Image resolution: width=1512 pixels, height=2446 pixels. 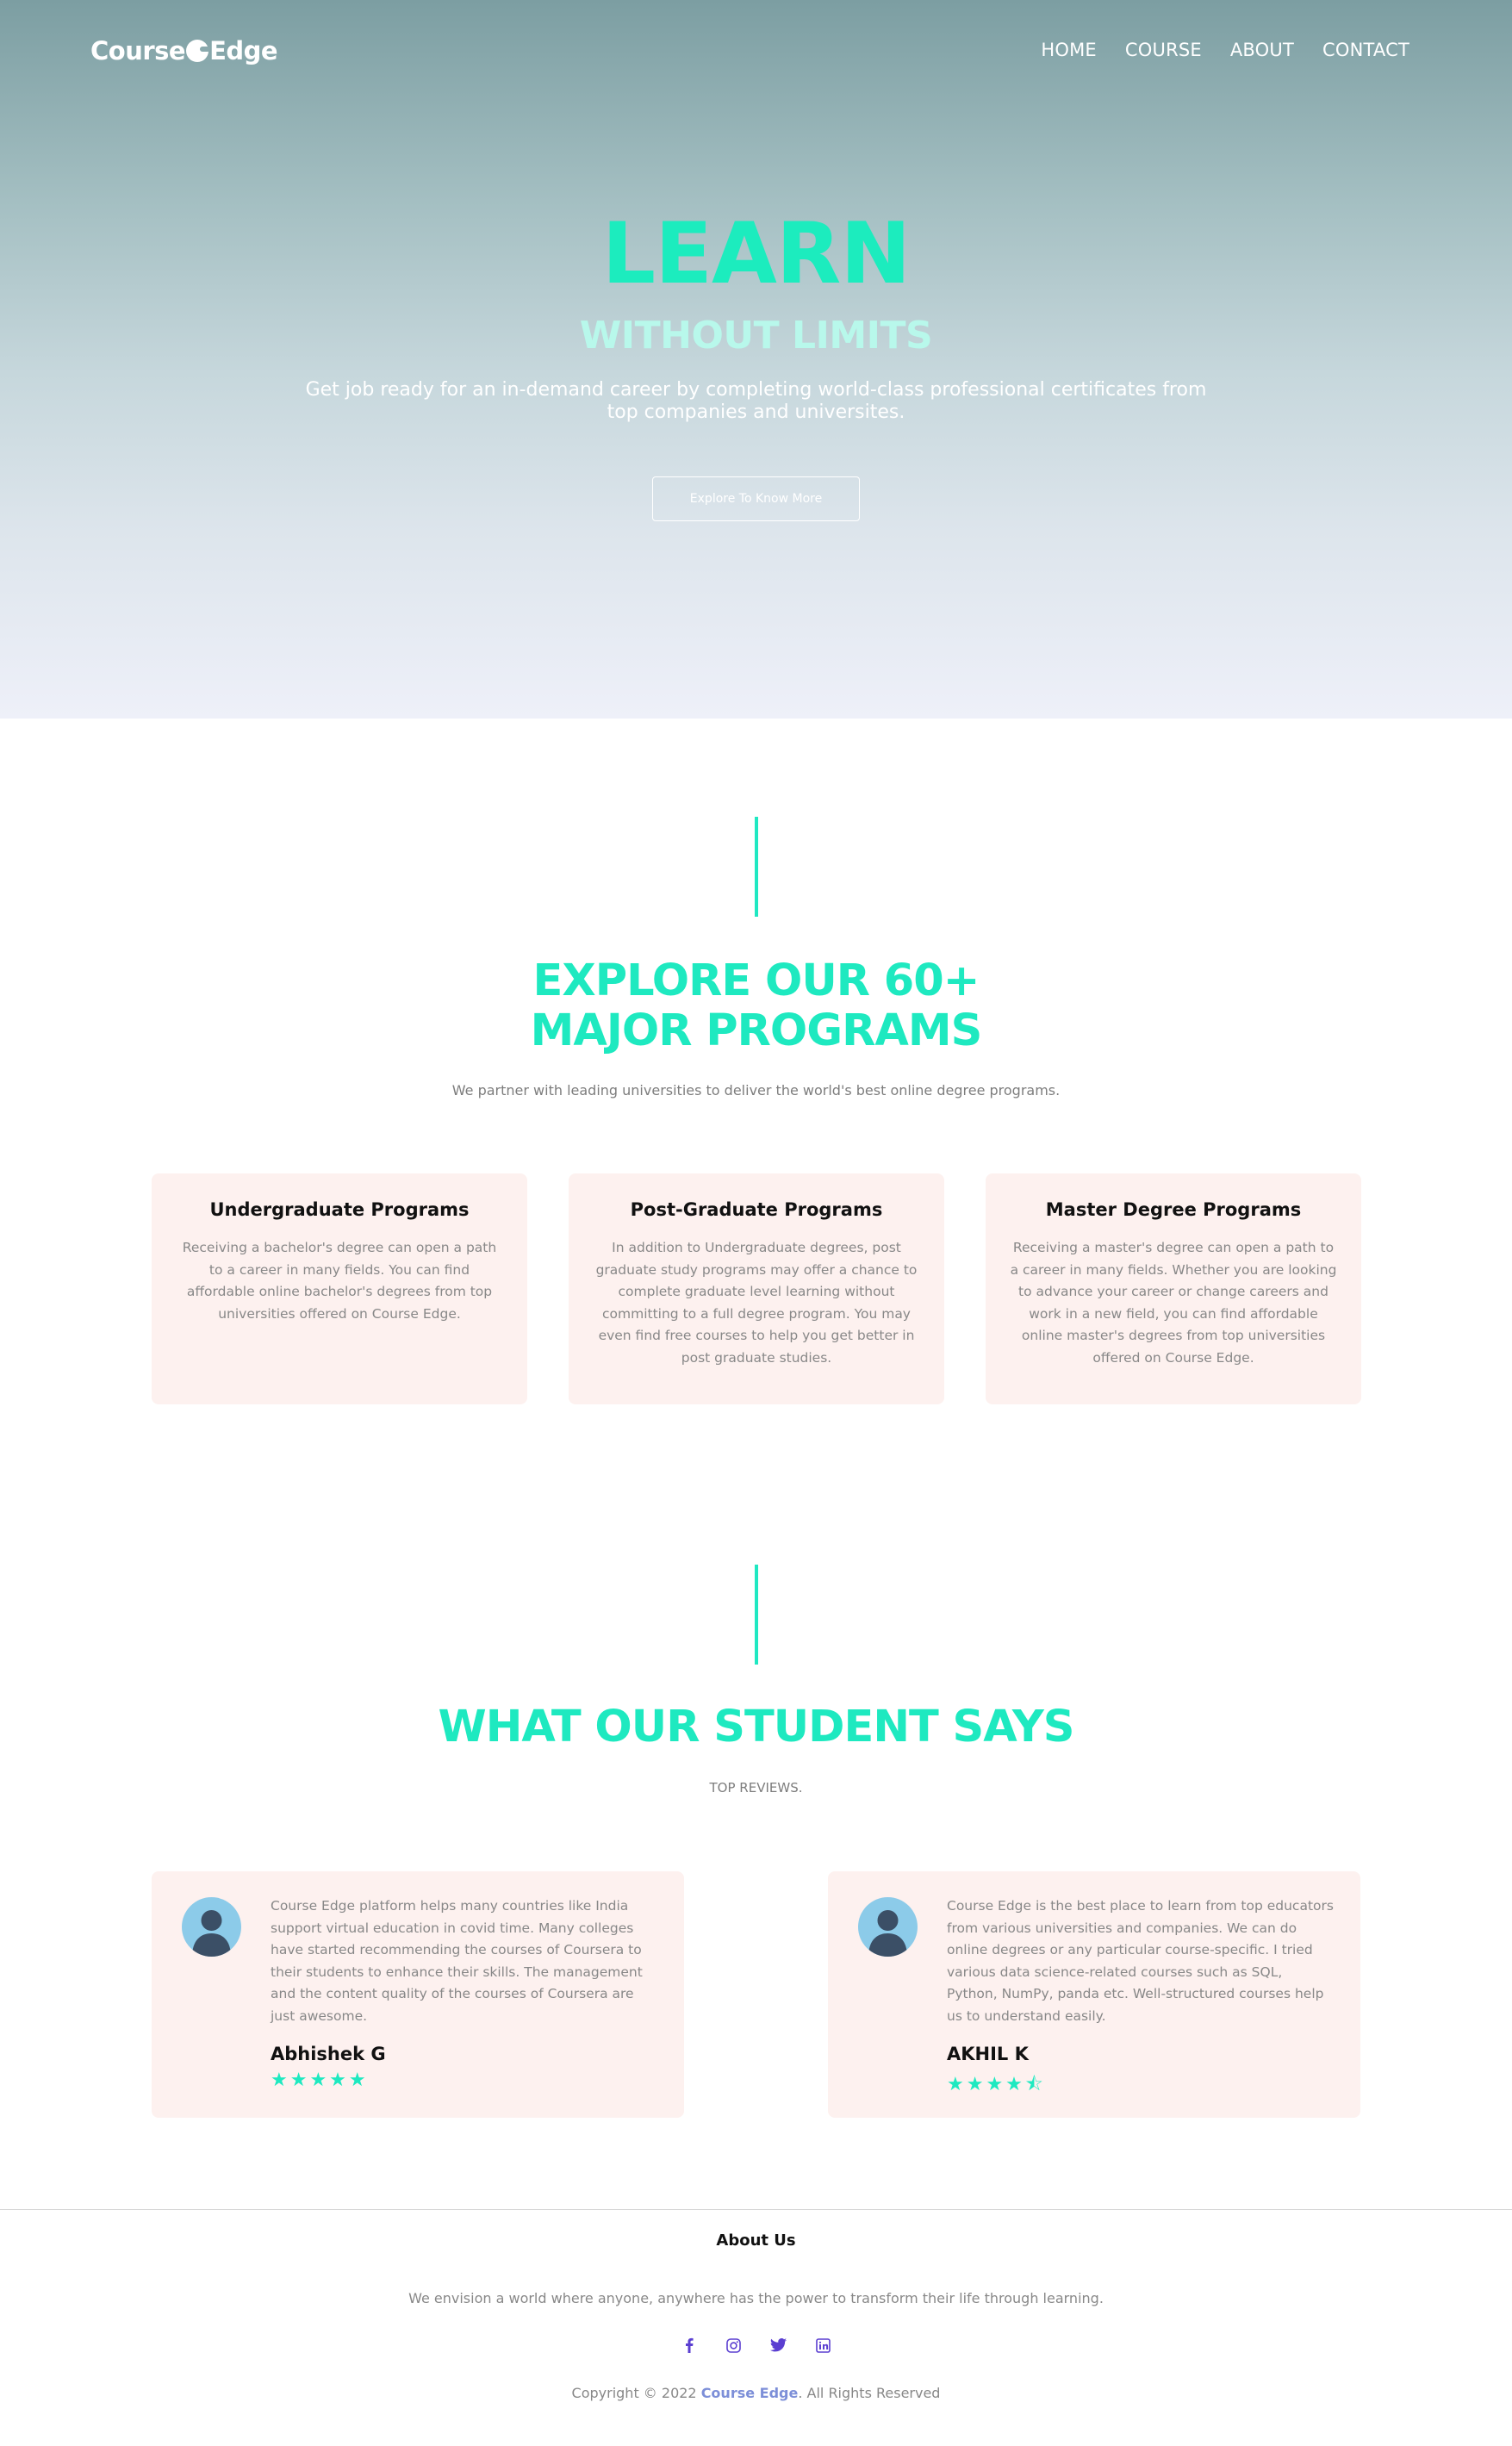 I want to click on reviewer-name: Abhishek G, so click(x=329, y=2054).